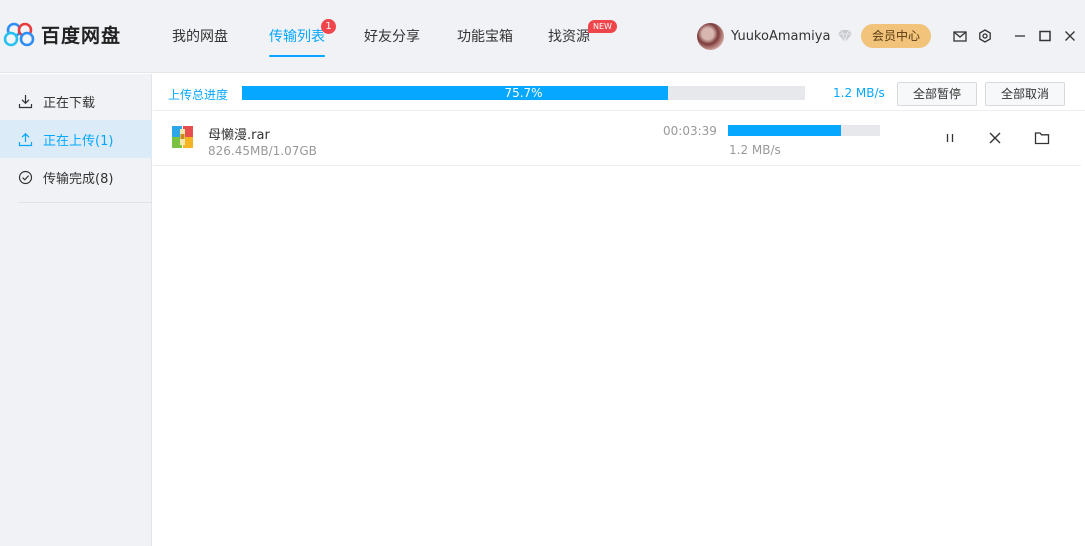  I want to click on cloud-logo-icon, so click(19, 34).